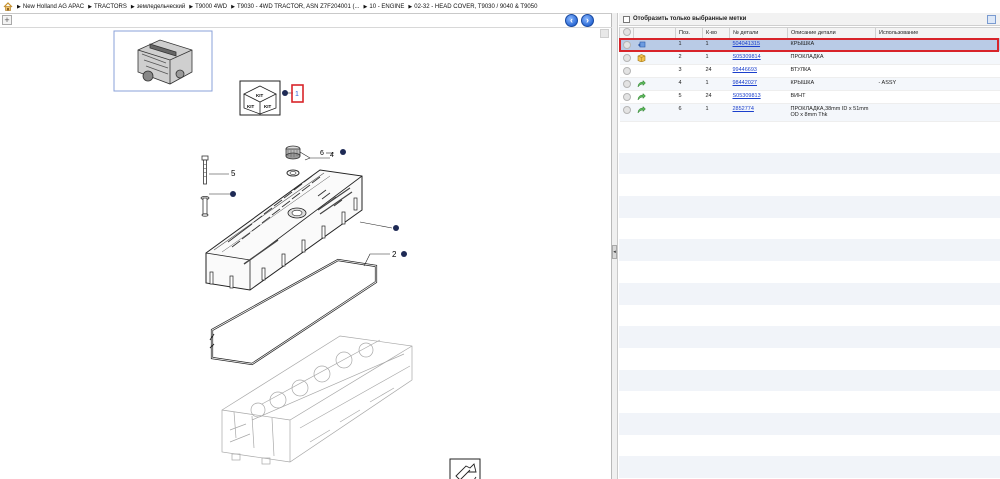 The width and height of the screenshot is (1000, 479). What do you see at coordinates (758, 33) in the screenshot?
I see `header-part-number: № детали` at bounding box center [758, 33].